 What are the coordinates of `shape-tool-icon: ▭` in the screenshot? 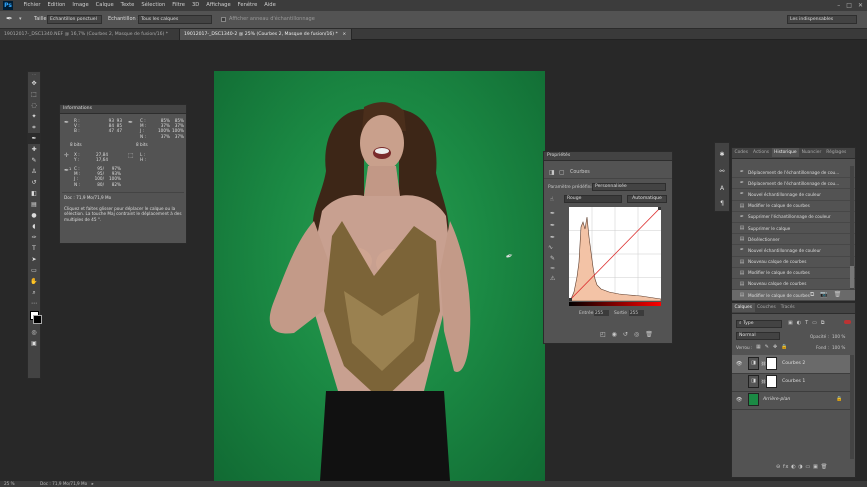 It's located at (34, 270).